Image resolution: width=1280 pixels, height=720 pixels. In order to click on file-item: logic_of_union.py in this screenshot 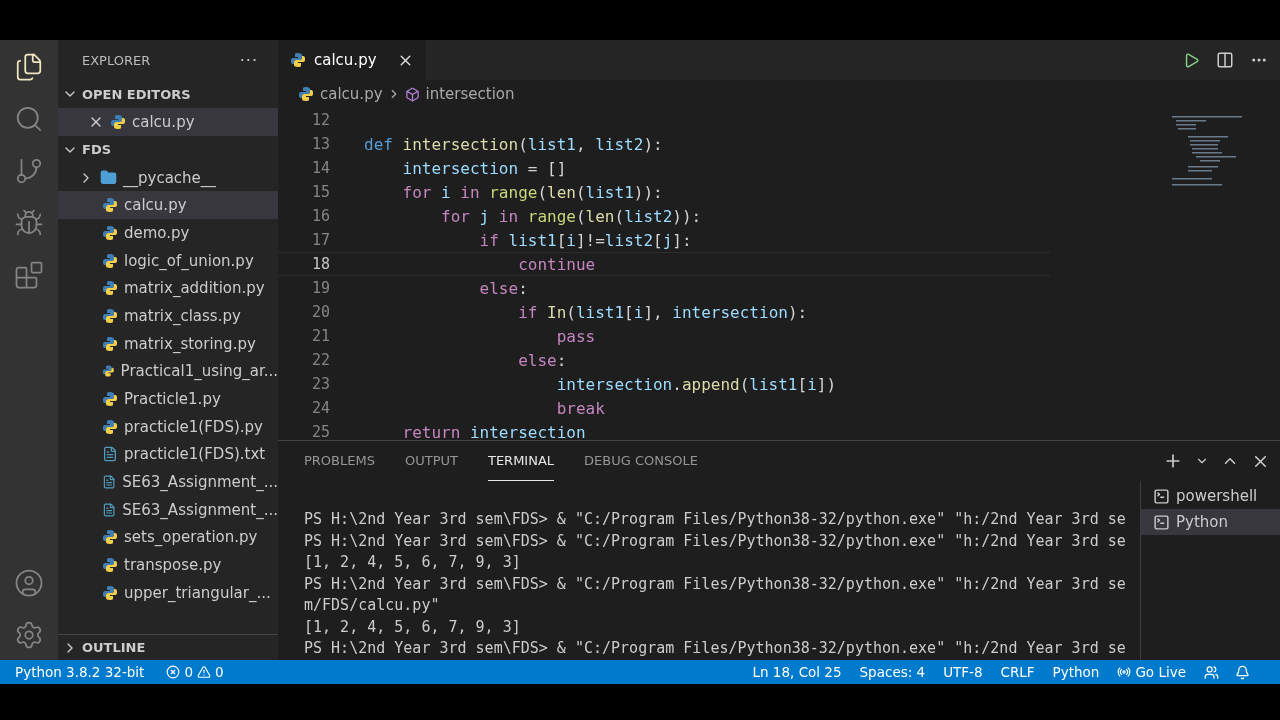, I will do `click(168, 260)`.